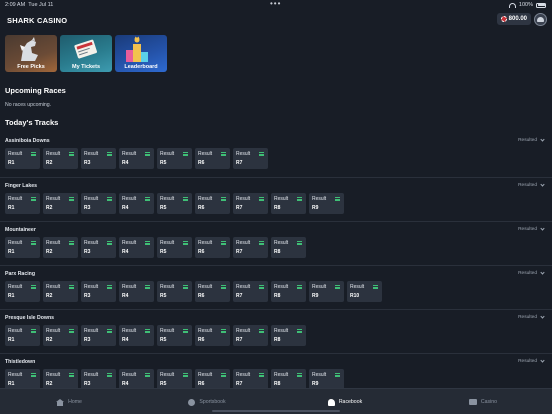  I want to click on wifi-icon, so click(512, 5).